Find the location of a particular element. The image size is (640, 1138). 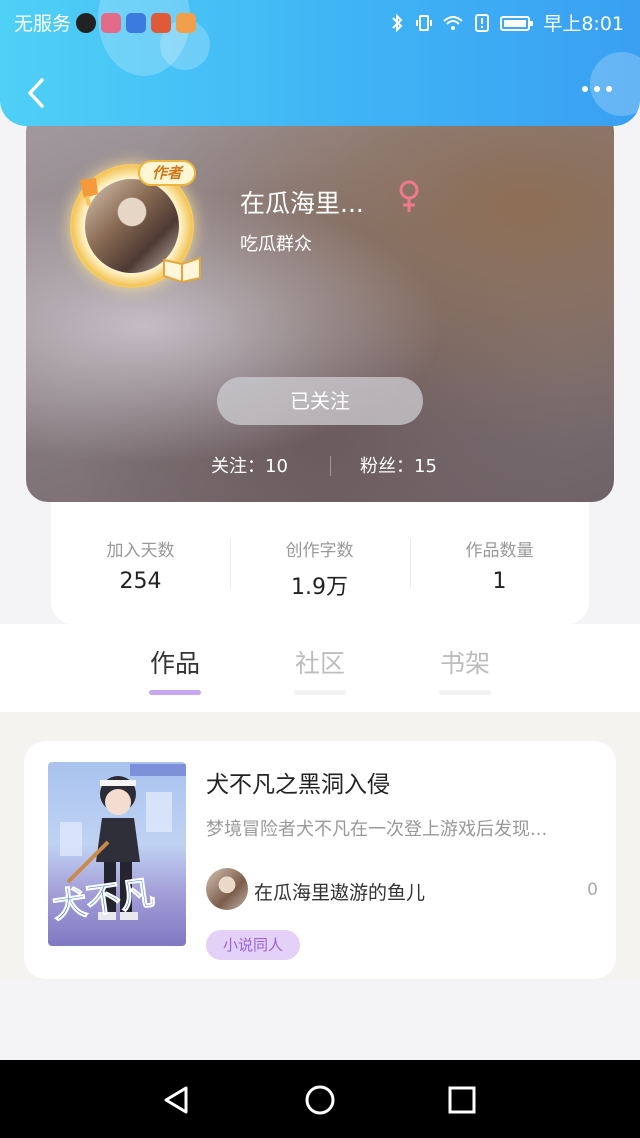

baidu-icon is located at coordinates (136, 22).